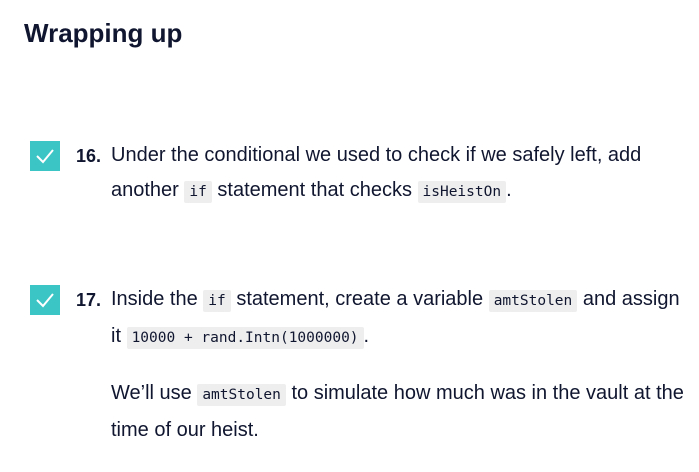  Describe the element at coordinates (103, 33) in the screenshot. I see `page-title: Wrapping up` at that location.